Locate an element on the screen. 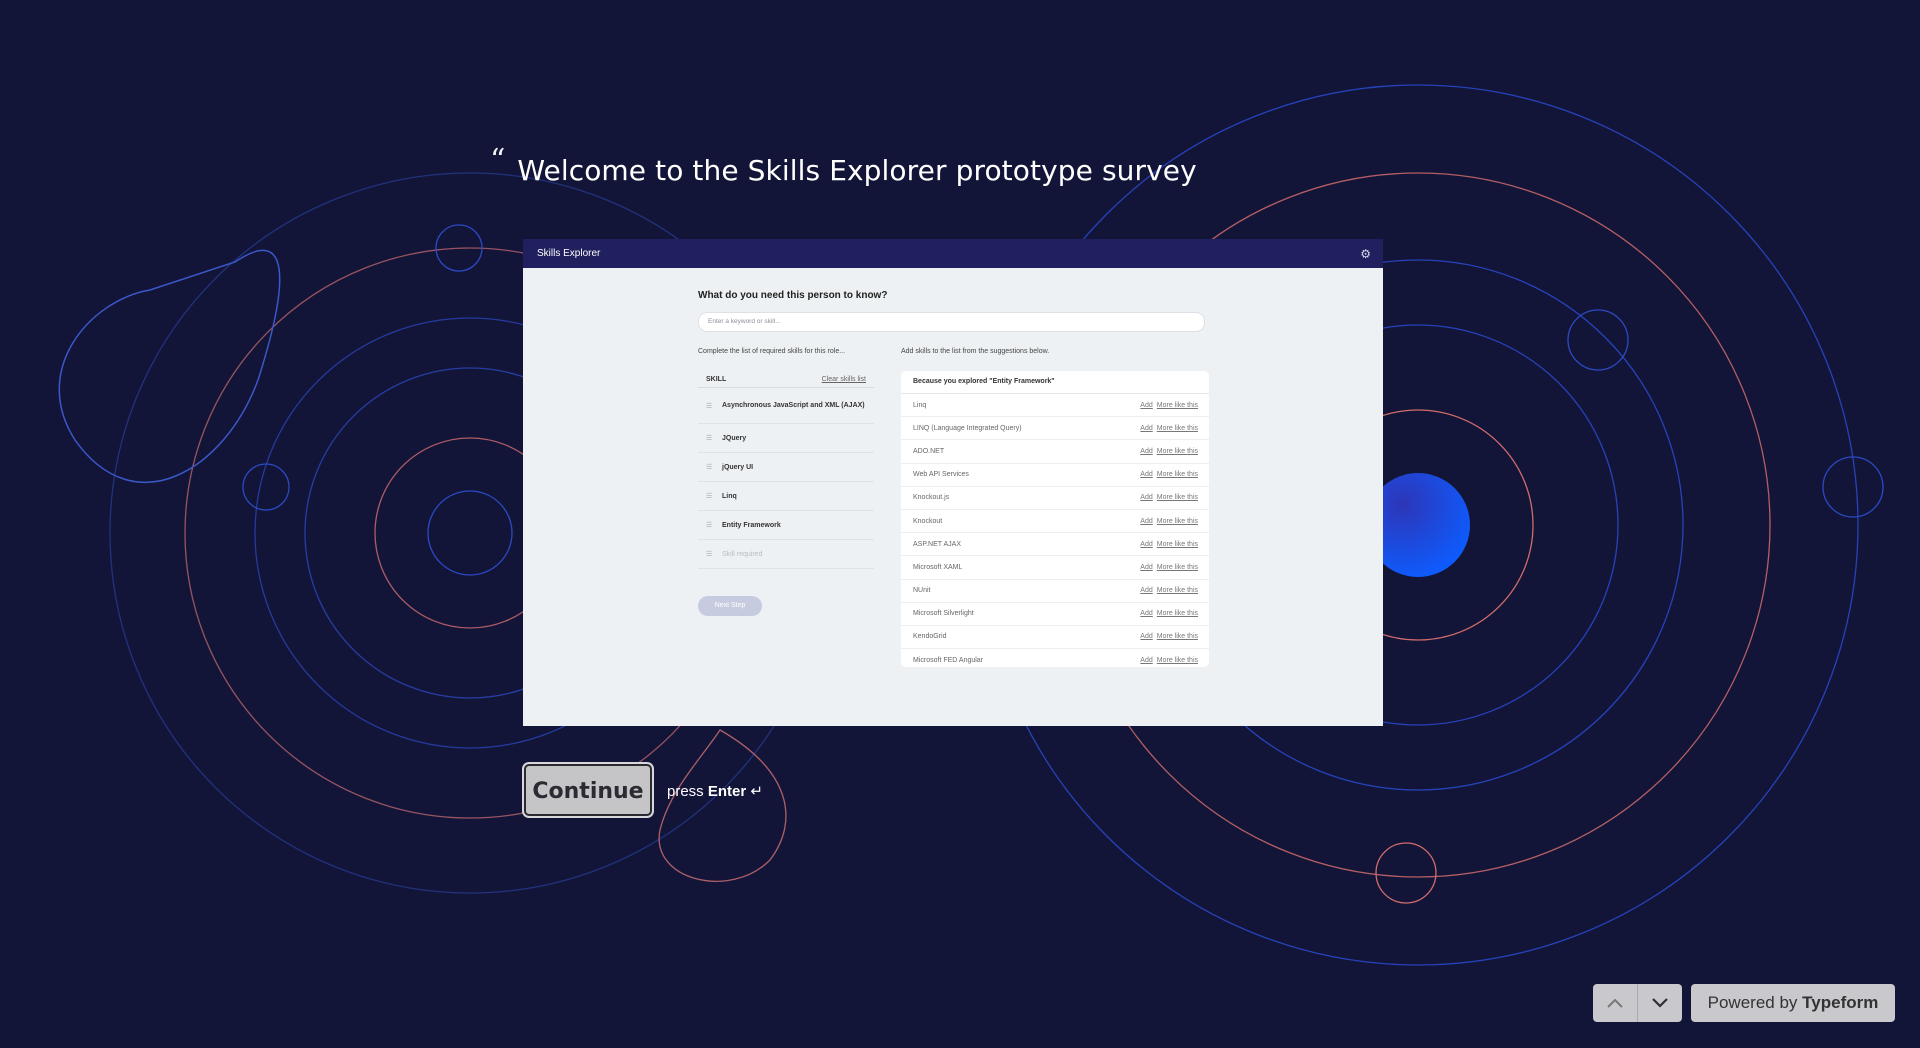  suggestion-row: NUnit Add More like this is located at coordinates (1055, 591).